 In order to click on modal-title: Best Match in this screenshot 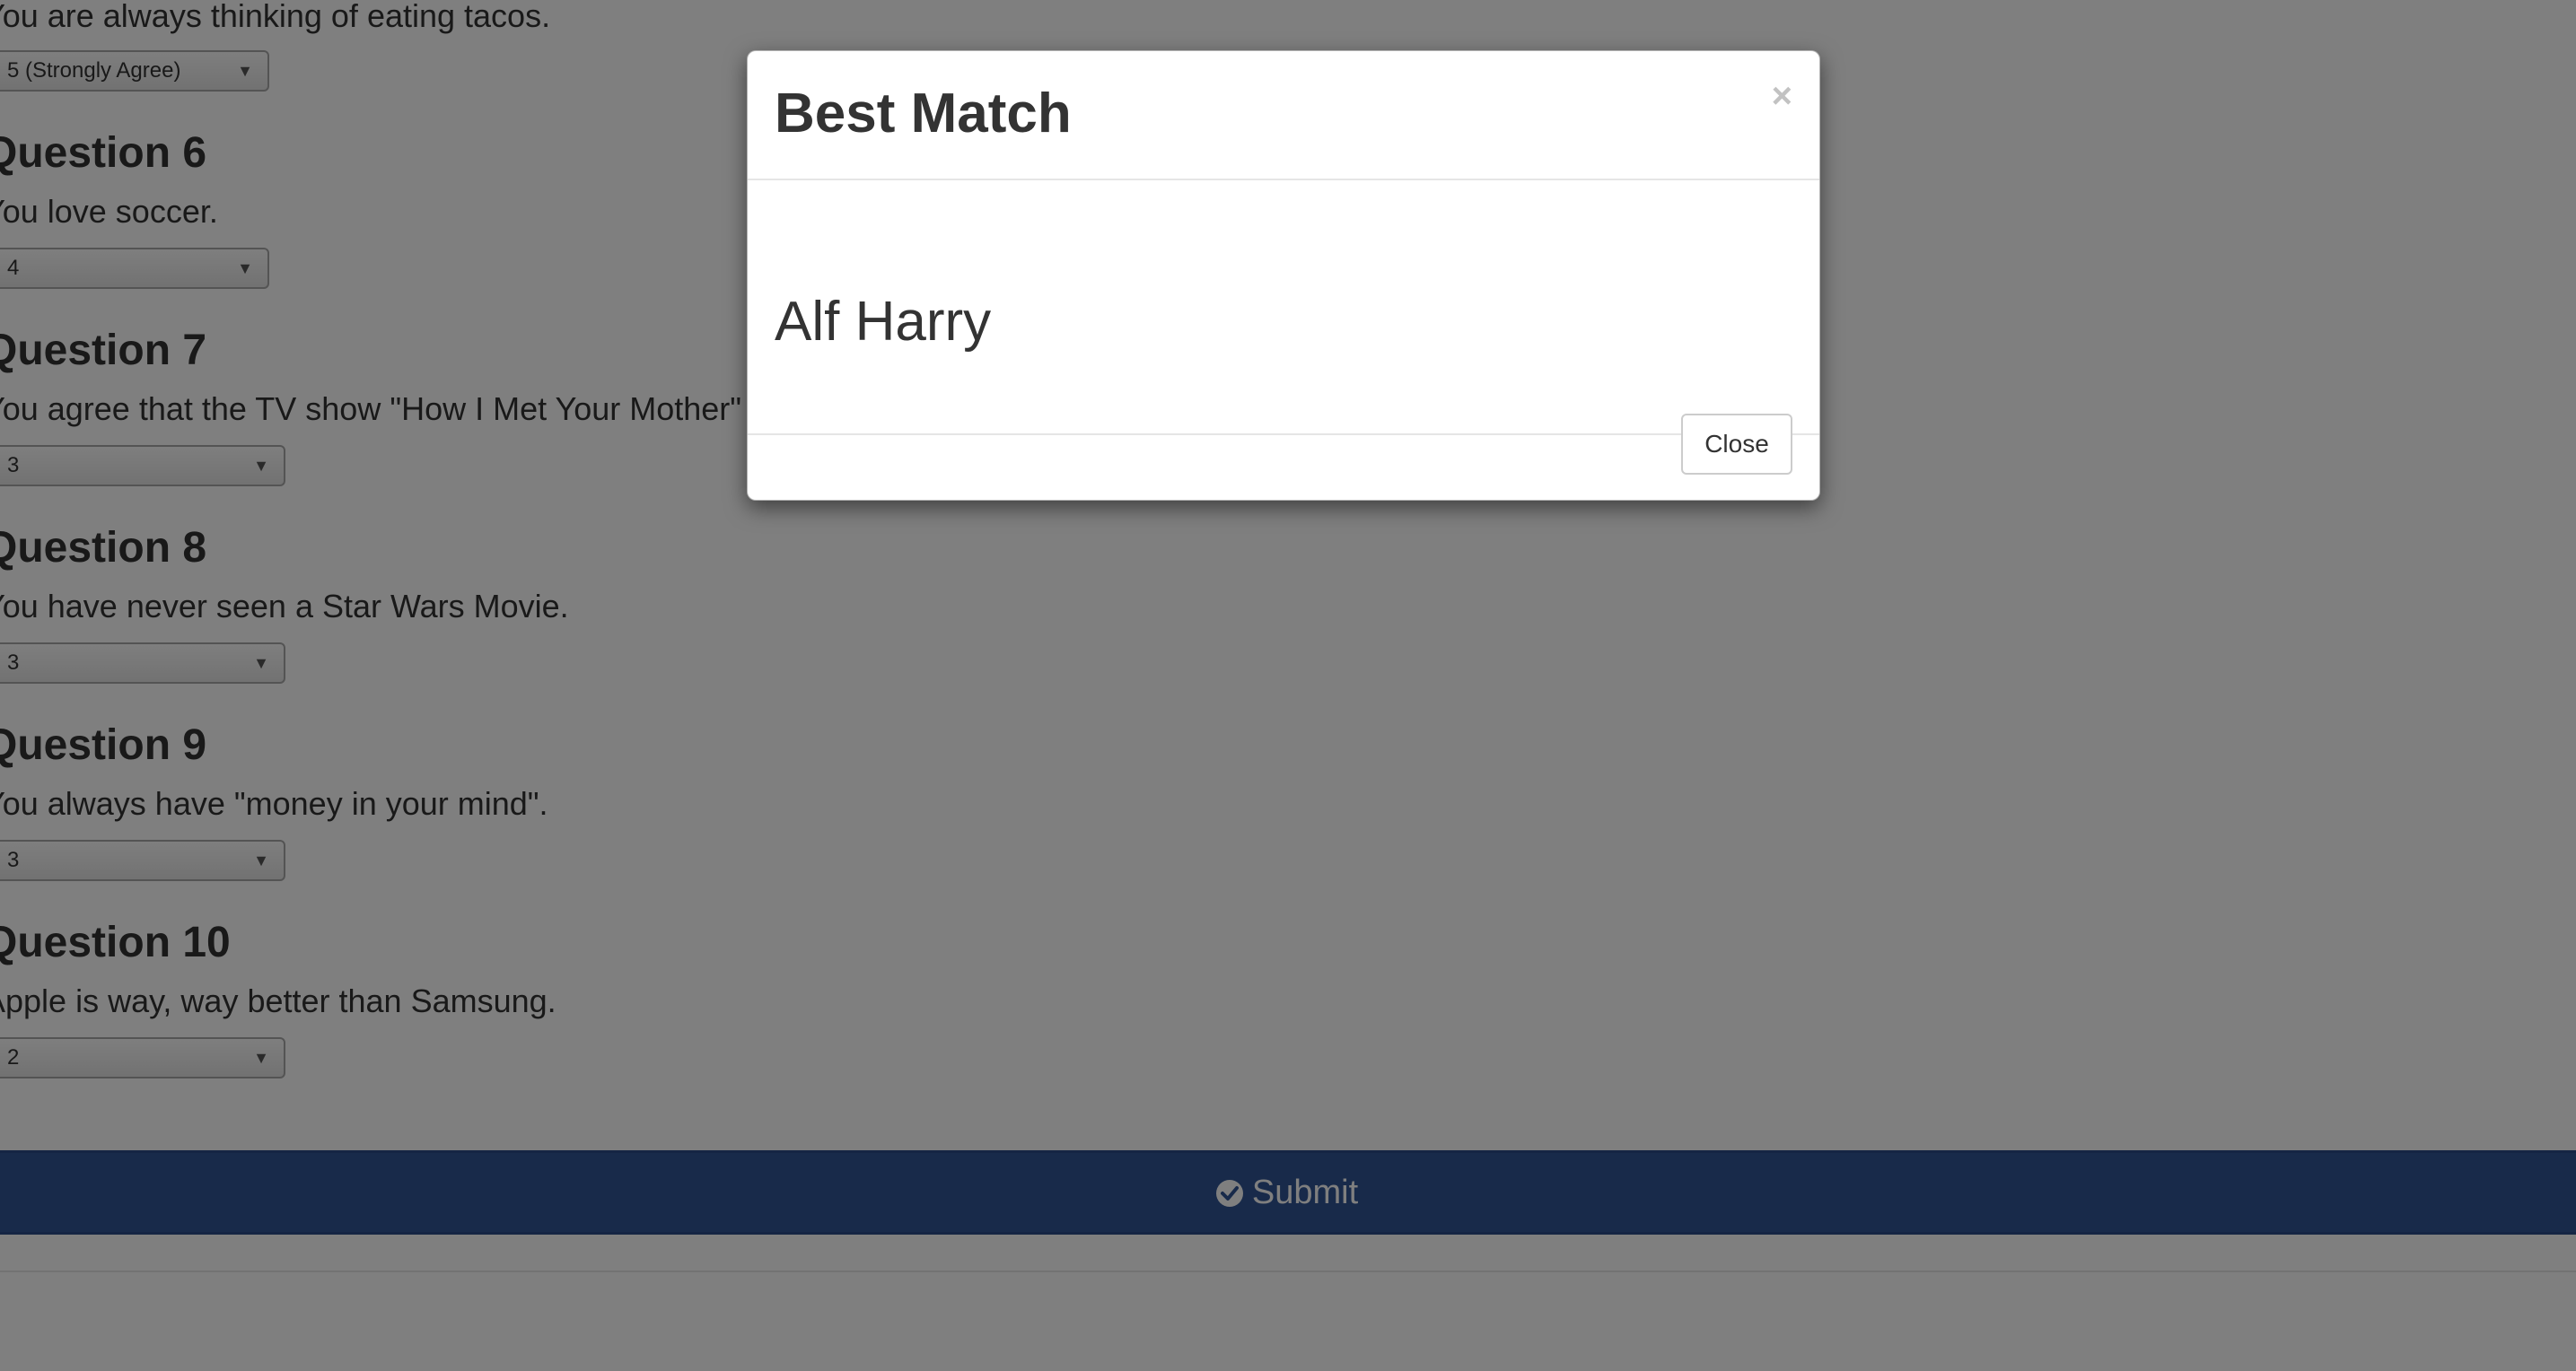, I will do `click(923, 113)`.